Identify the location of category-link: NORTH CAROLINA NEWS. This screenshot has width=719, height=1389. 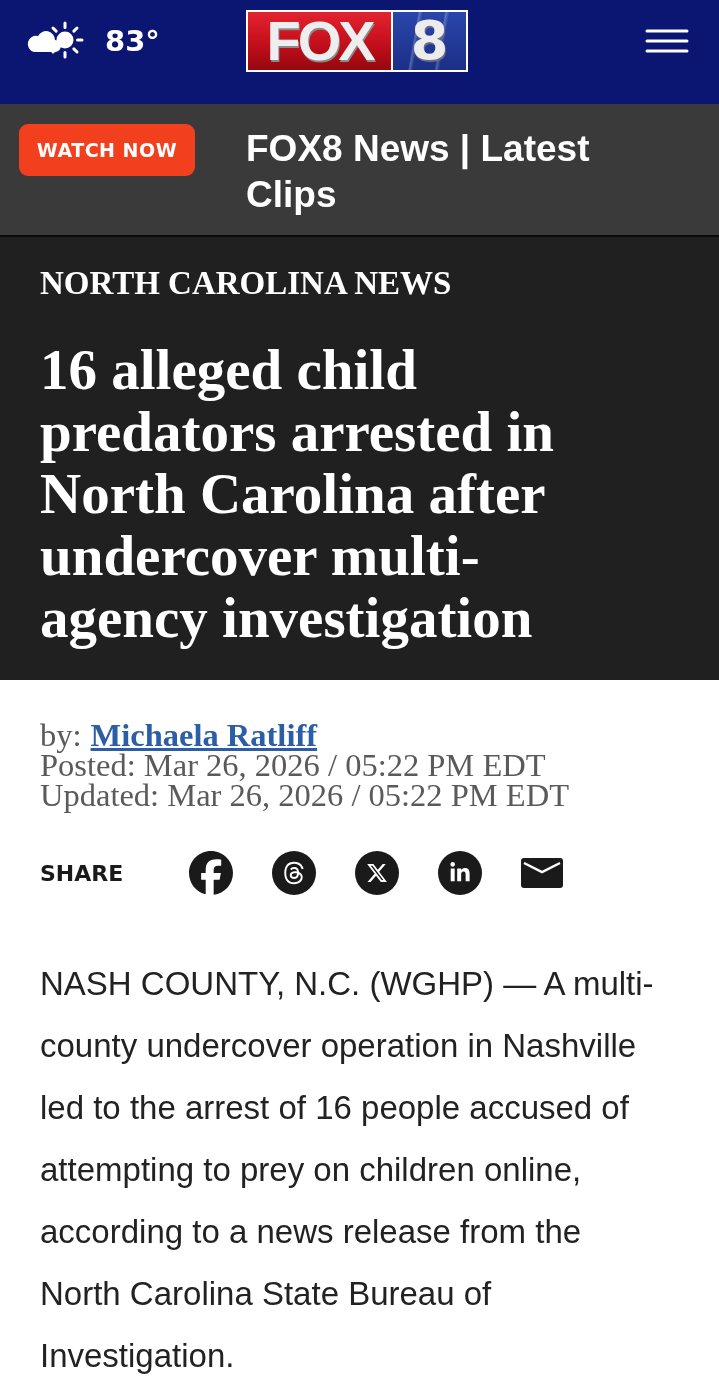
(246, 283).